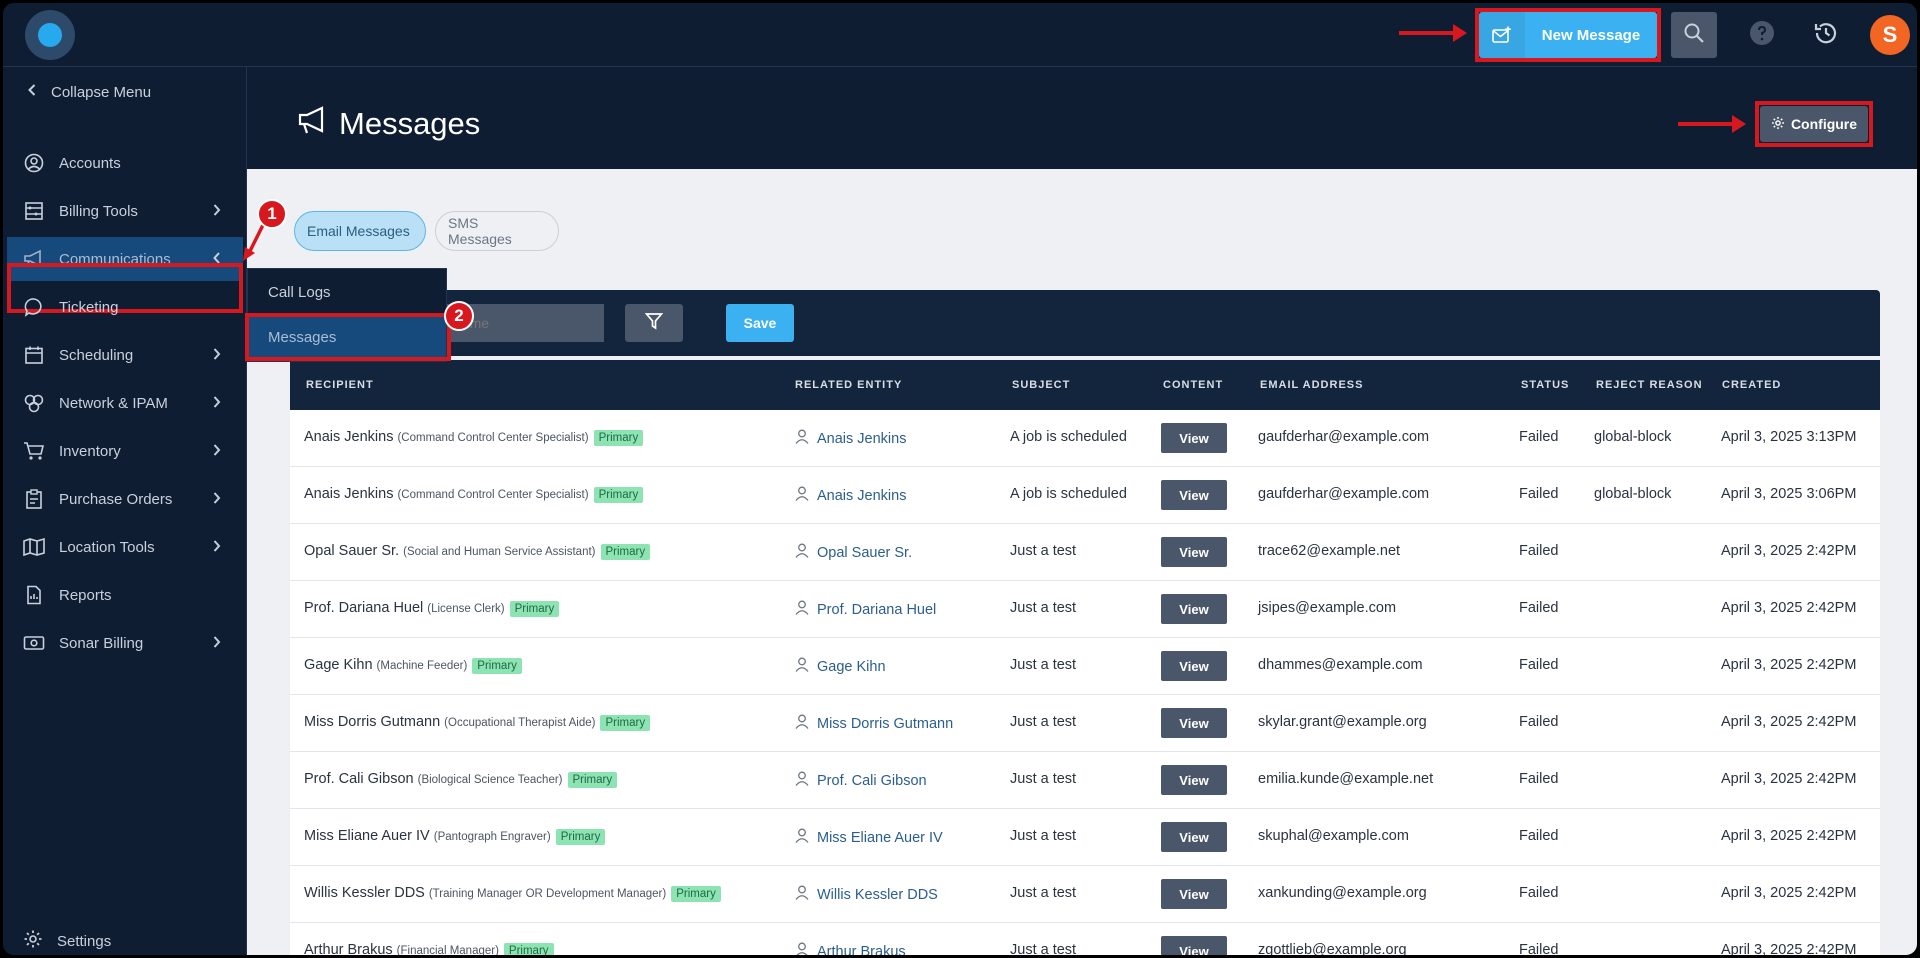  What do you see at coordinates (654, 323) in the screenshot?
I see `filter-button` at bounding box center [654, 323].